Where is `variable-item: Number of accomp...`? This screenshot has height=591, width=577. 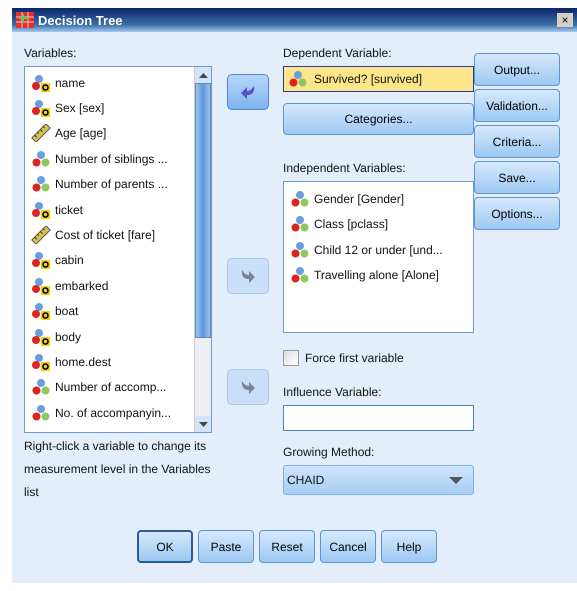
variable-item: Number of accomp... is located at coordinates (110, 387).